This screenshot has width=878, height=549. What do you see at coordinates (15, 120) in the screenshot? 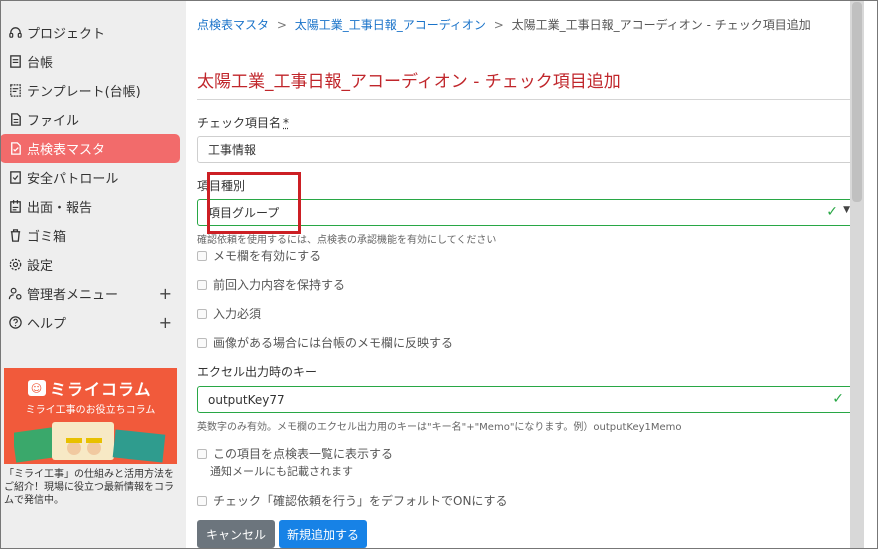
I see `file-icon` at bounding box center [15, 120].